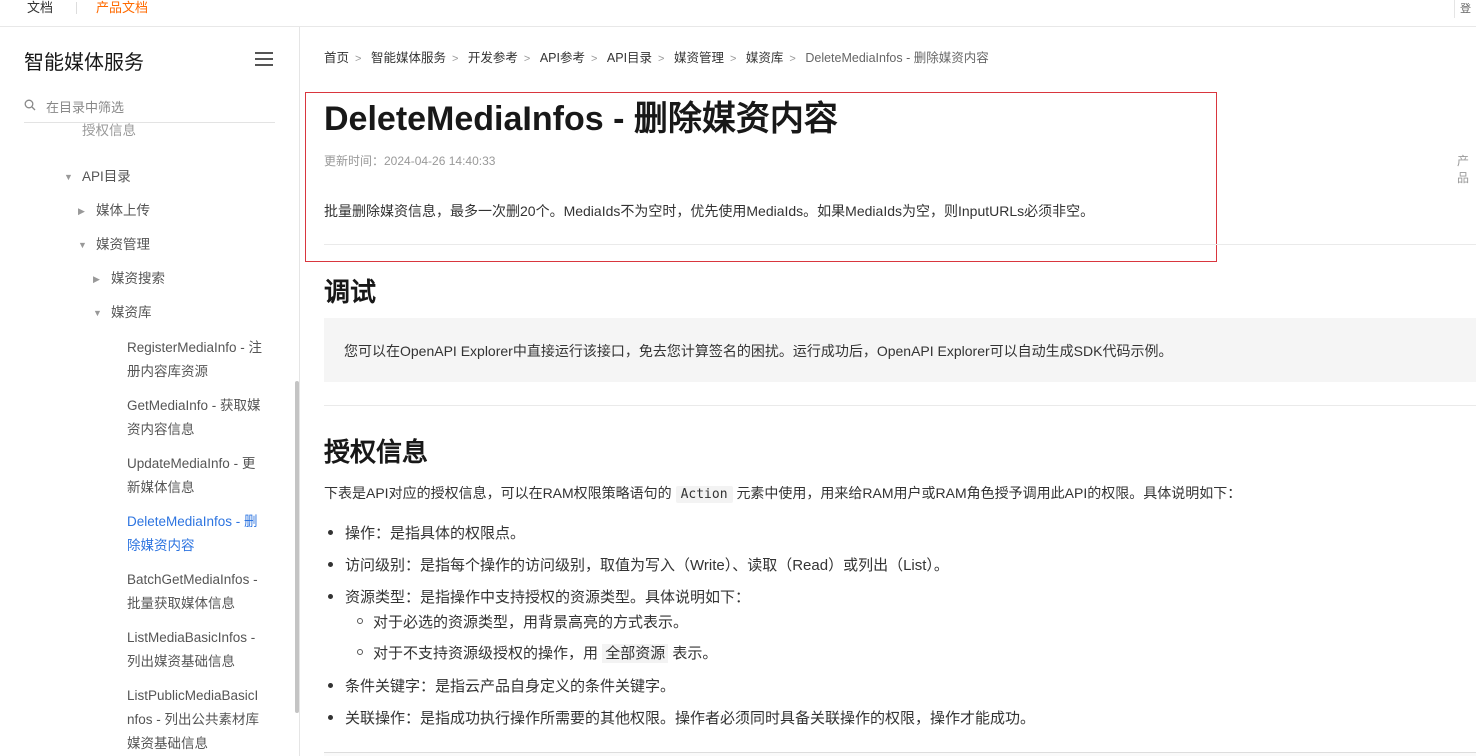  I want to click on sidebar-item-media-upload: ▶ 媒体上传, so click(114, 211).